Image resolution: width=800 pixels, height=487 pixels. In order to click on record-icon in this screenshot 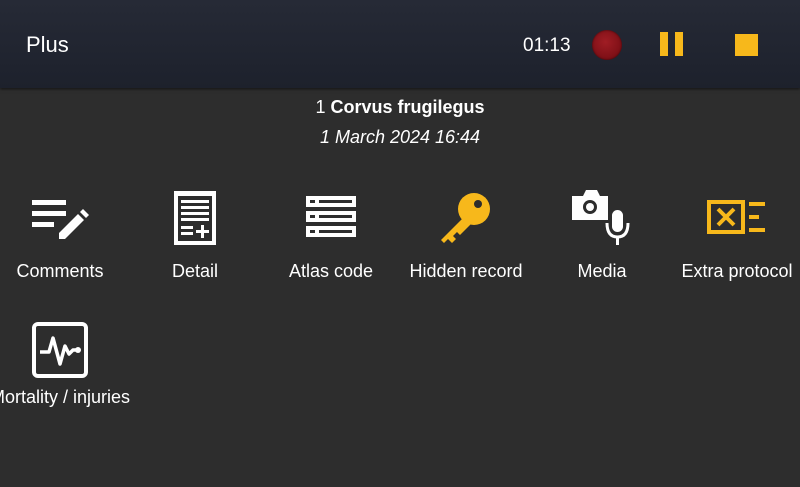, I will do `click(607, 45)`.